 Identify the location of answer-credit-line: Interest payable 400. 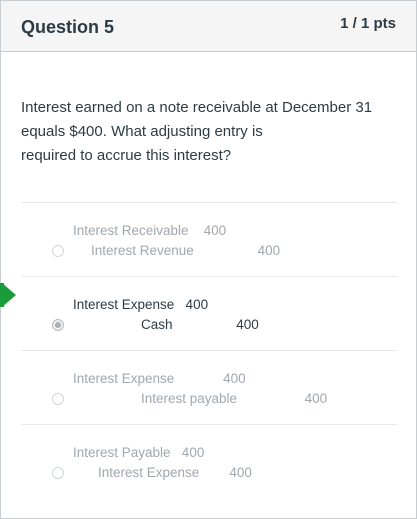
(234, 398).